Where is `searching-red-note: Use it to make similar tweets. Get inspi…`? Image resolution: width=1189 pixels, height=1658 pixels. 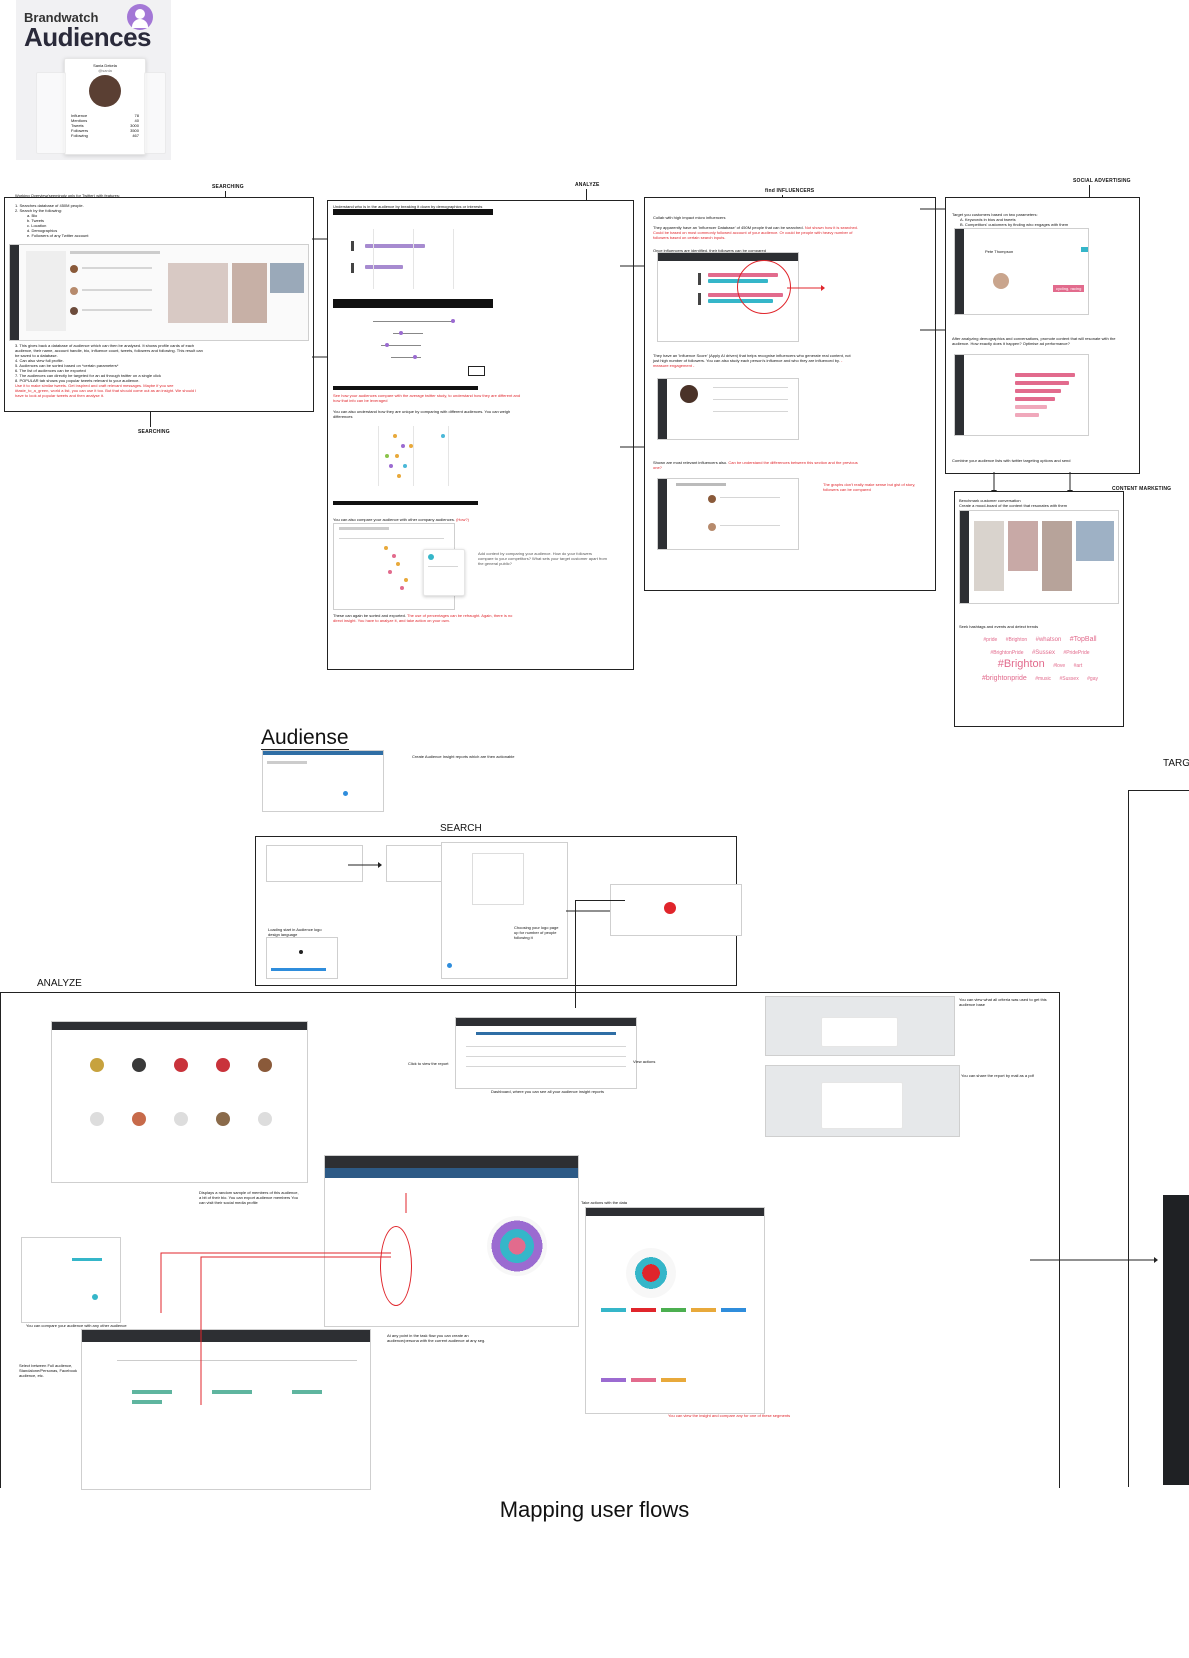 searching-red-note: Use it to make similar tweets. Get inspi… is located at coordinates (106, 390).